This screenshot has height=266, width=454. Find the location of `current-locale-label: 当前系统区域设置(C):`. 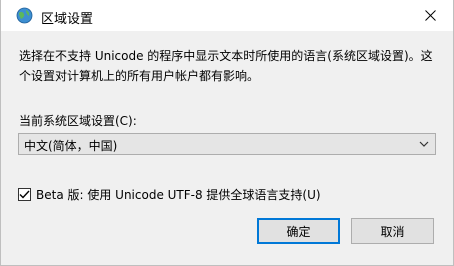

current-locale-label: 当前系统区域设置(C): is located at coordinates (78, 121).